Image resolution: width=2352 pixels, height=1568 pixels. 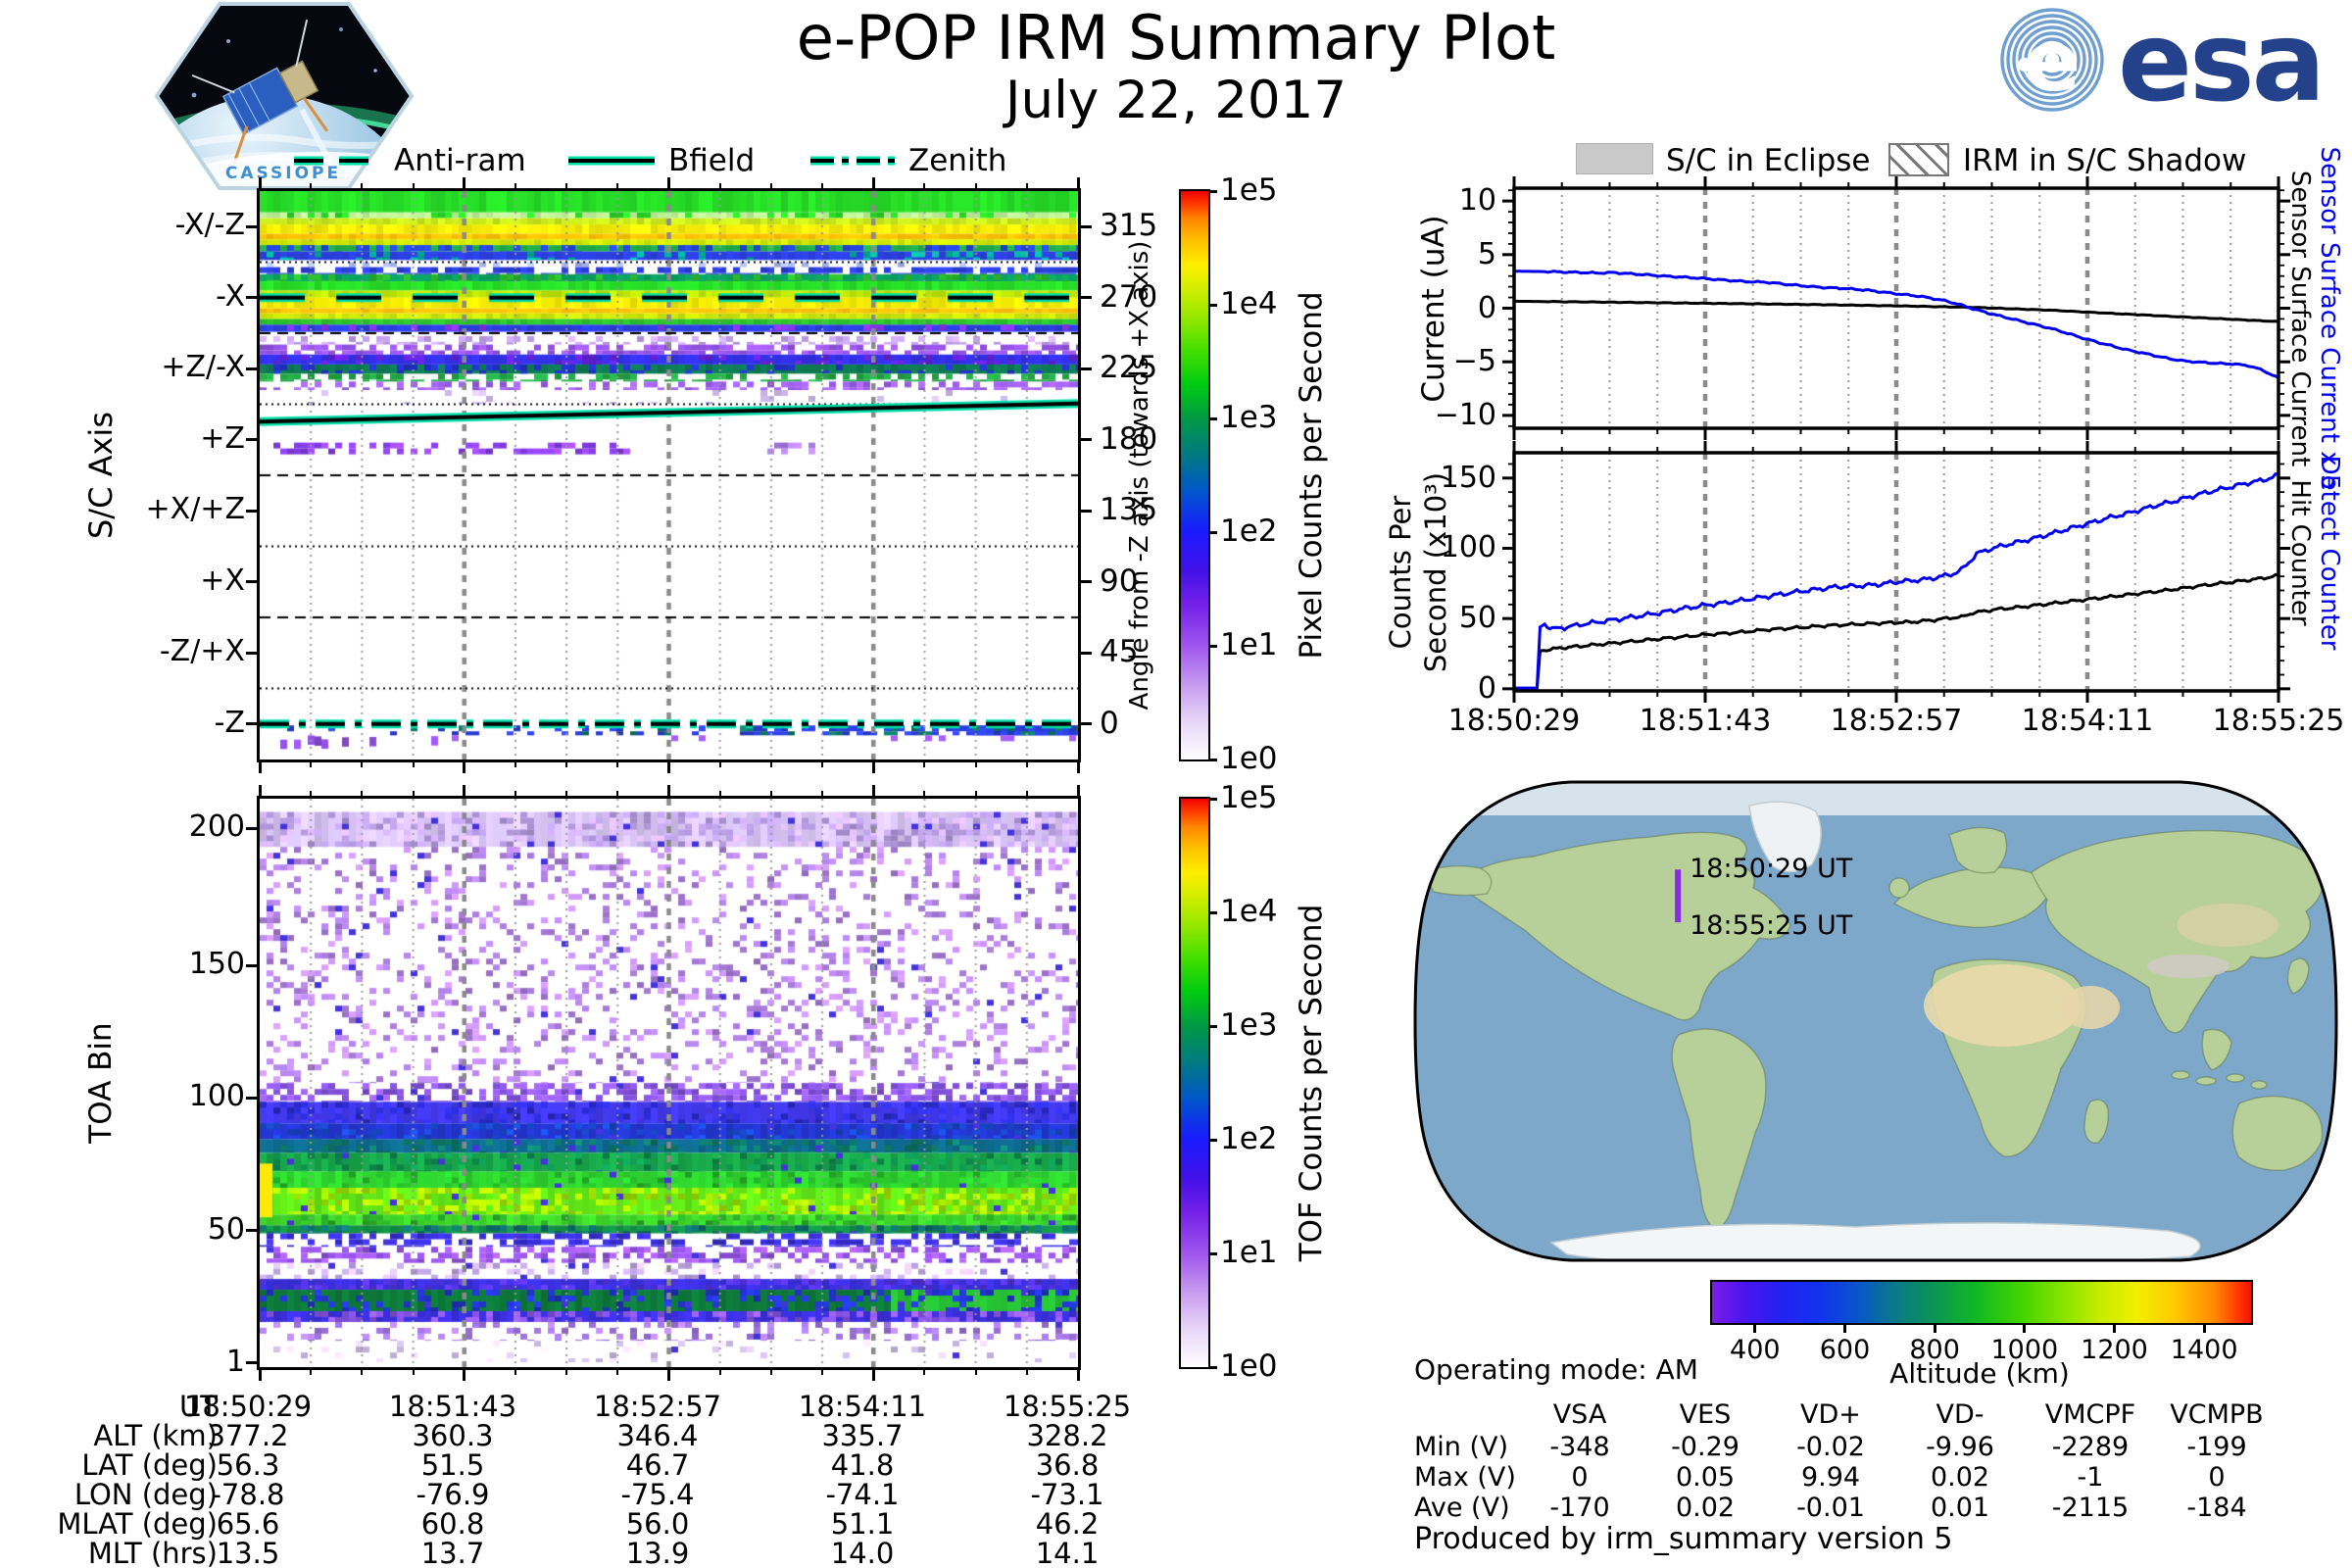 What do you see at coordinates (2300, 552) in the screenshot?
I see `counts-side-label-black: Hit Counter` at bounding box center [2300, 552].